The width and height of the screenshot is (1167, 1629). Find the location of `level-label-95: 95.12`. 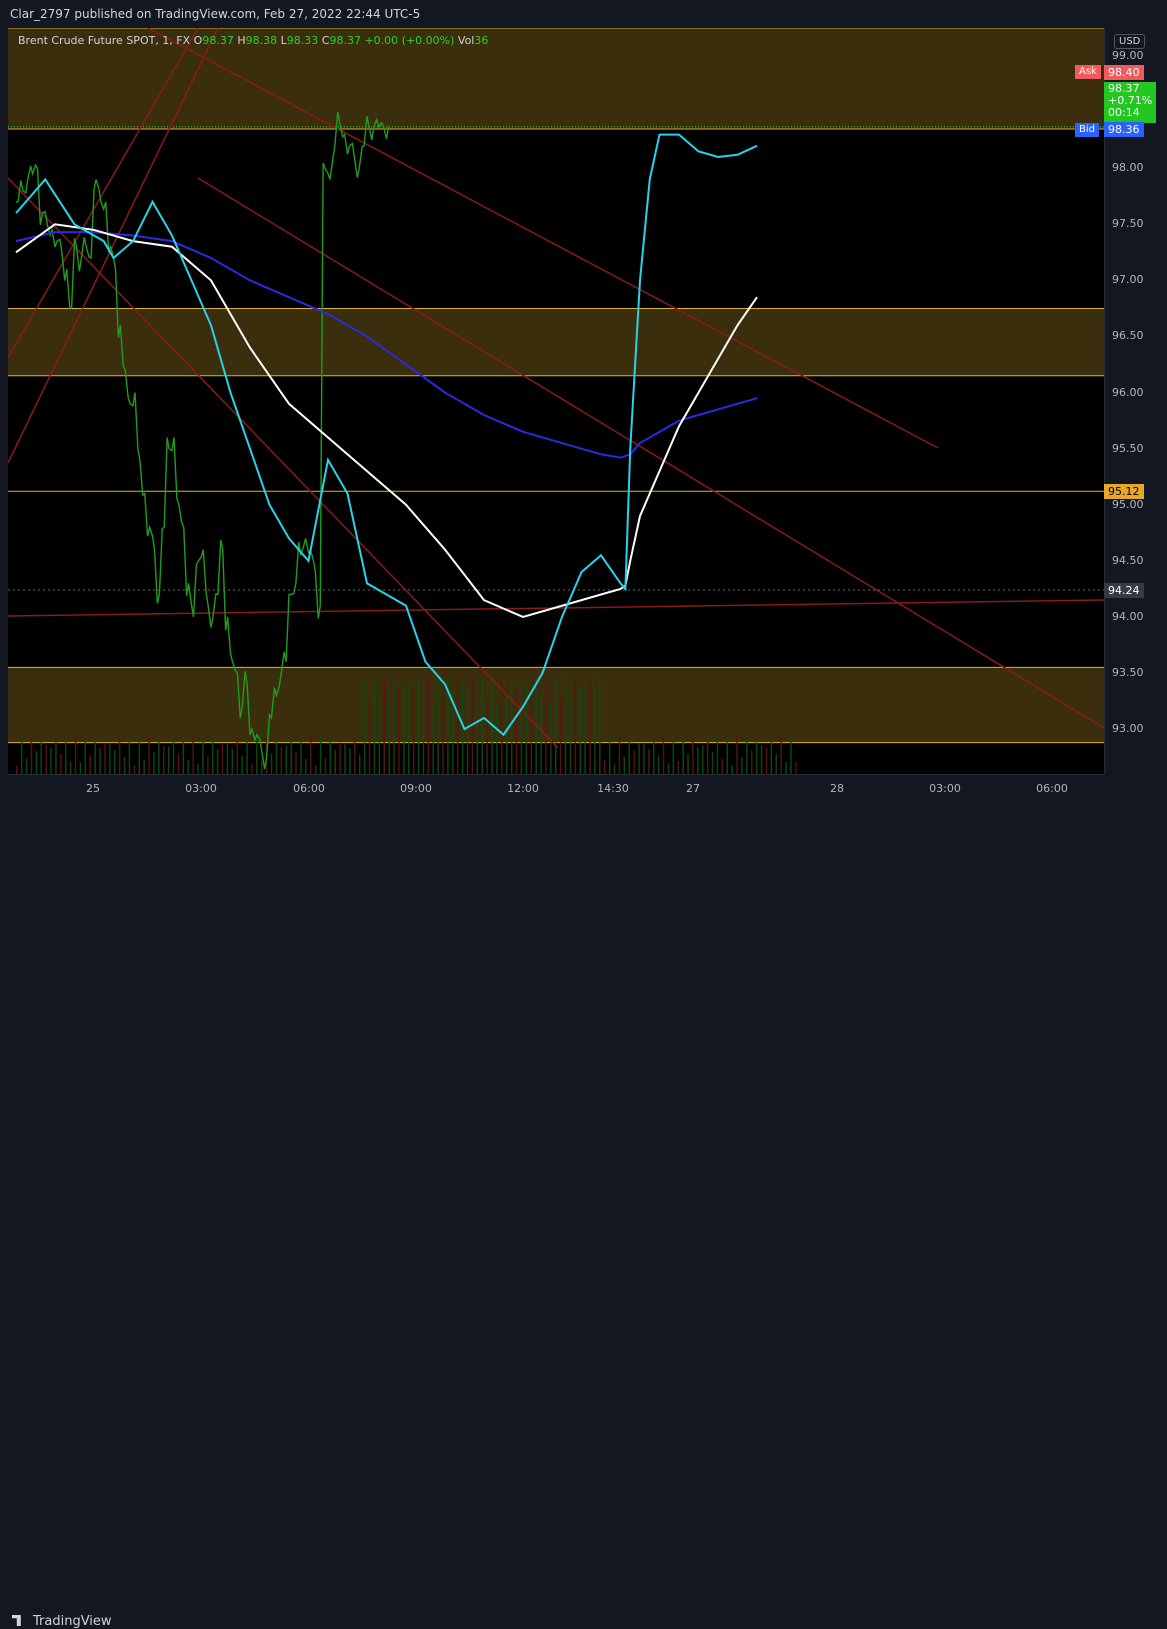

level-label-95: 95.12 is located at coordinates (1124, 492).